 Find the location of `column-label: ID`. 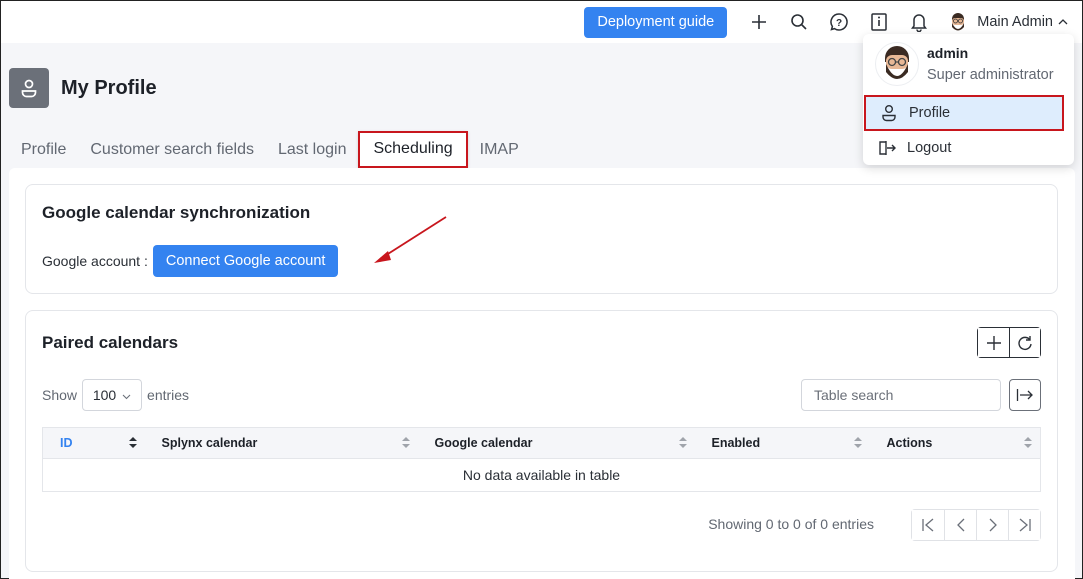

column-label: ID is located at coordinates (66, 443).